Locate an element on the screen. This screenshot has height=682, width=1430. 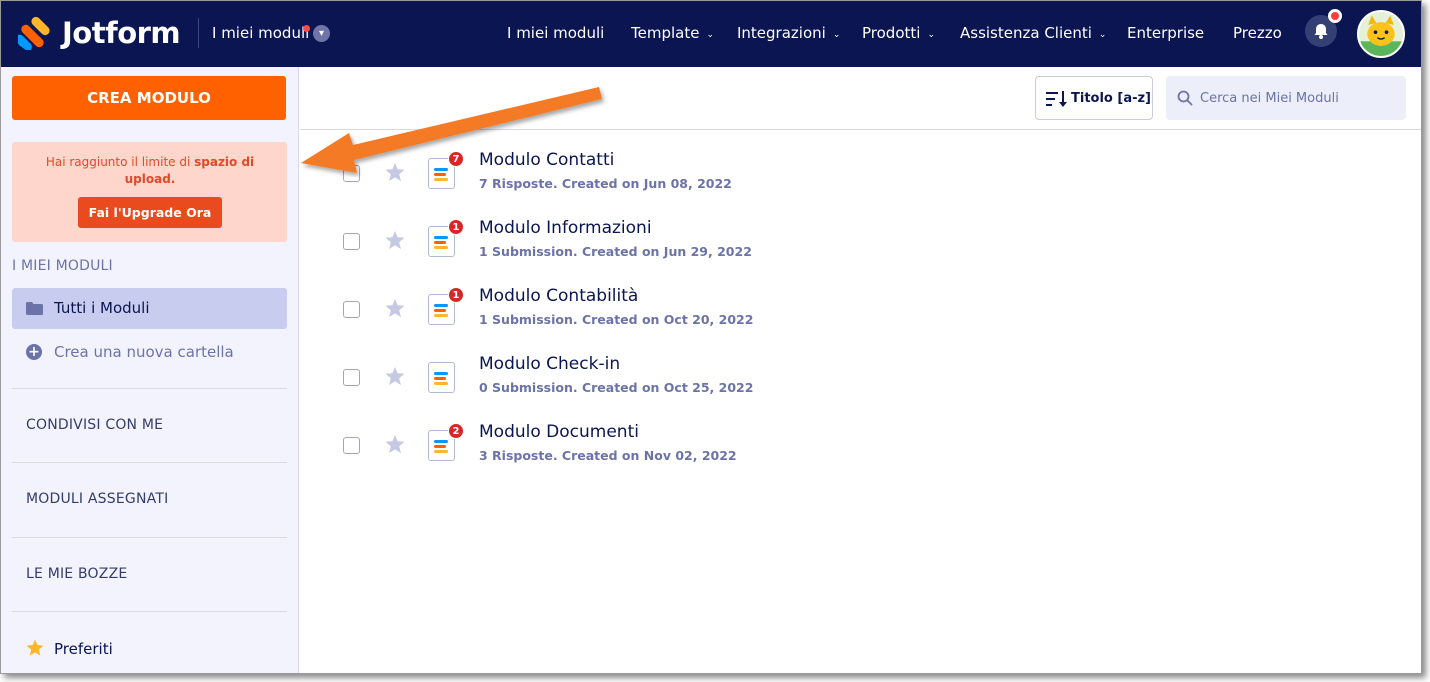
notification-dot is located at coordinates (306, 28).